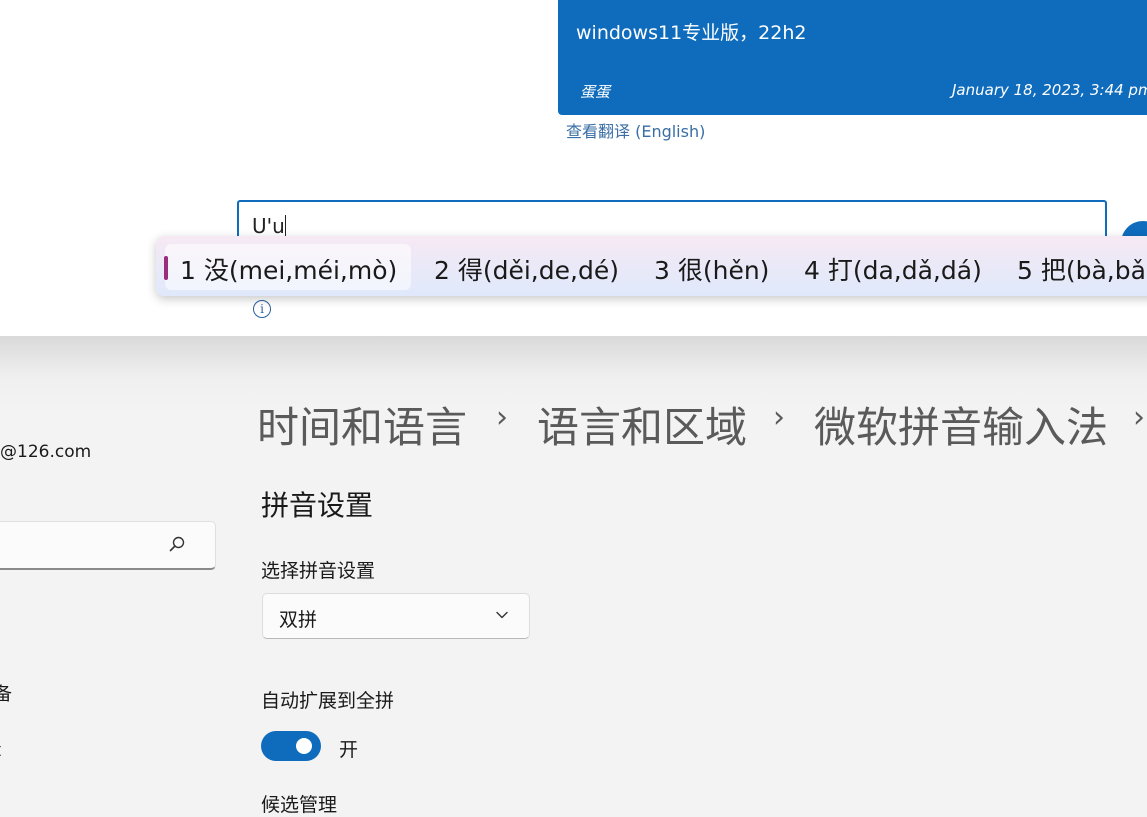 The image size is (1147, 817). I want to click on message-author: 蛋蛋, so click(595, 92).